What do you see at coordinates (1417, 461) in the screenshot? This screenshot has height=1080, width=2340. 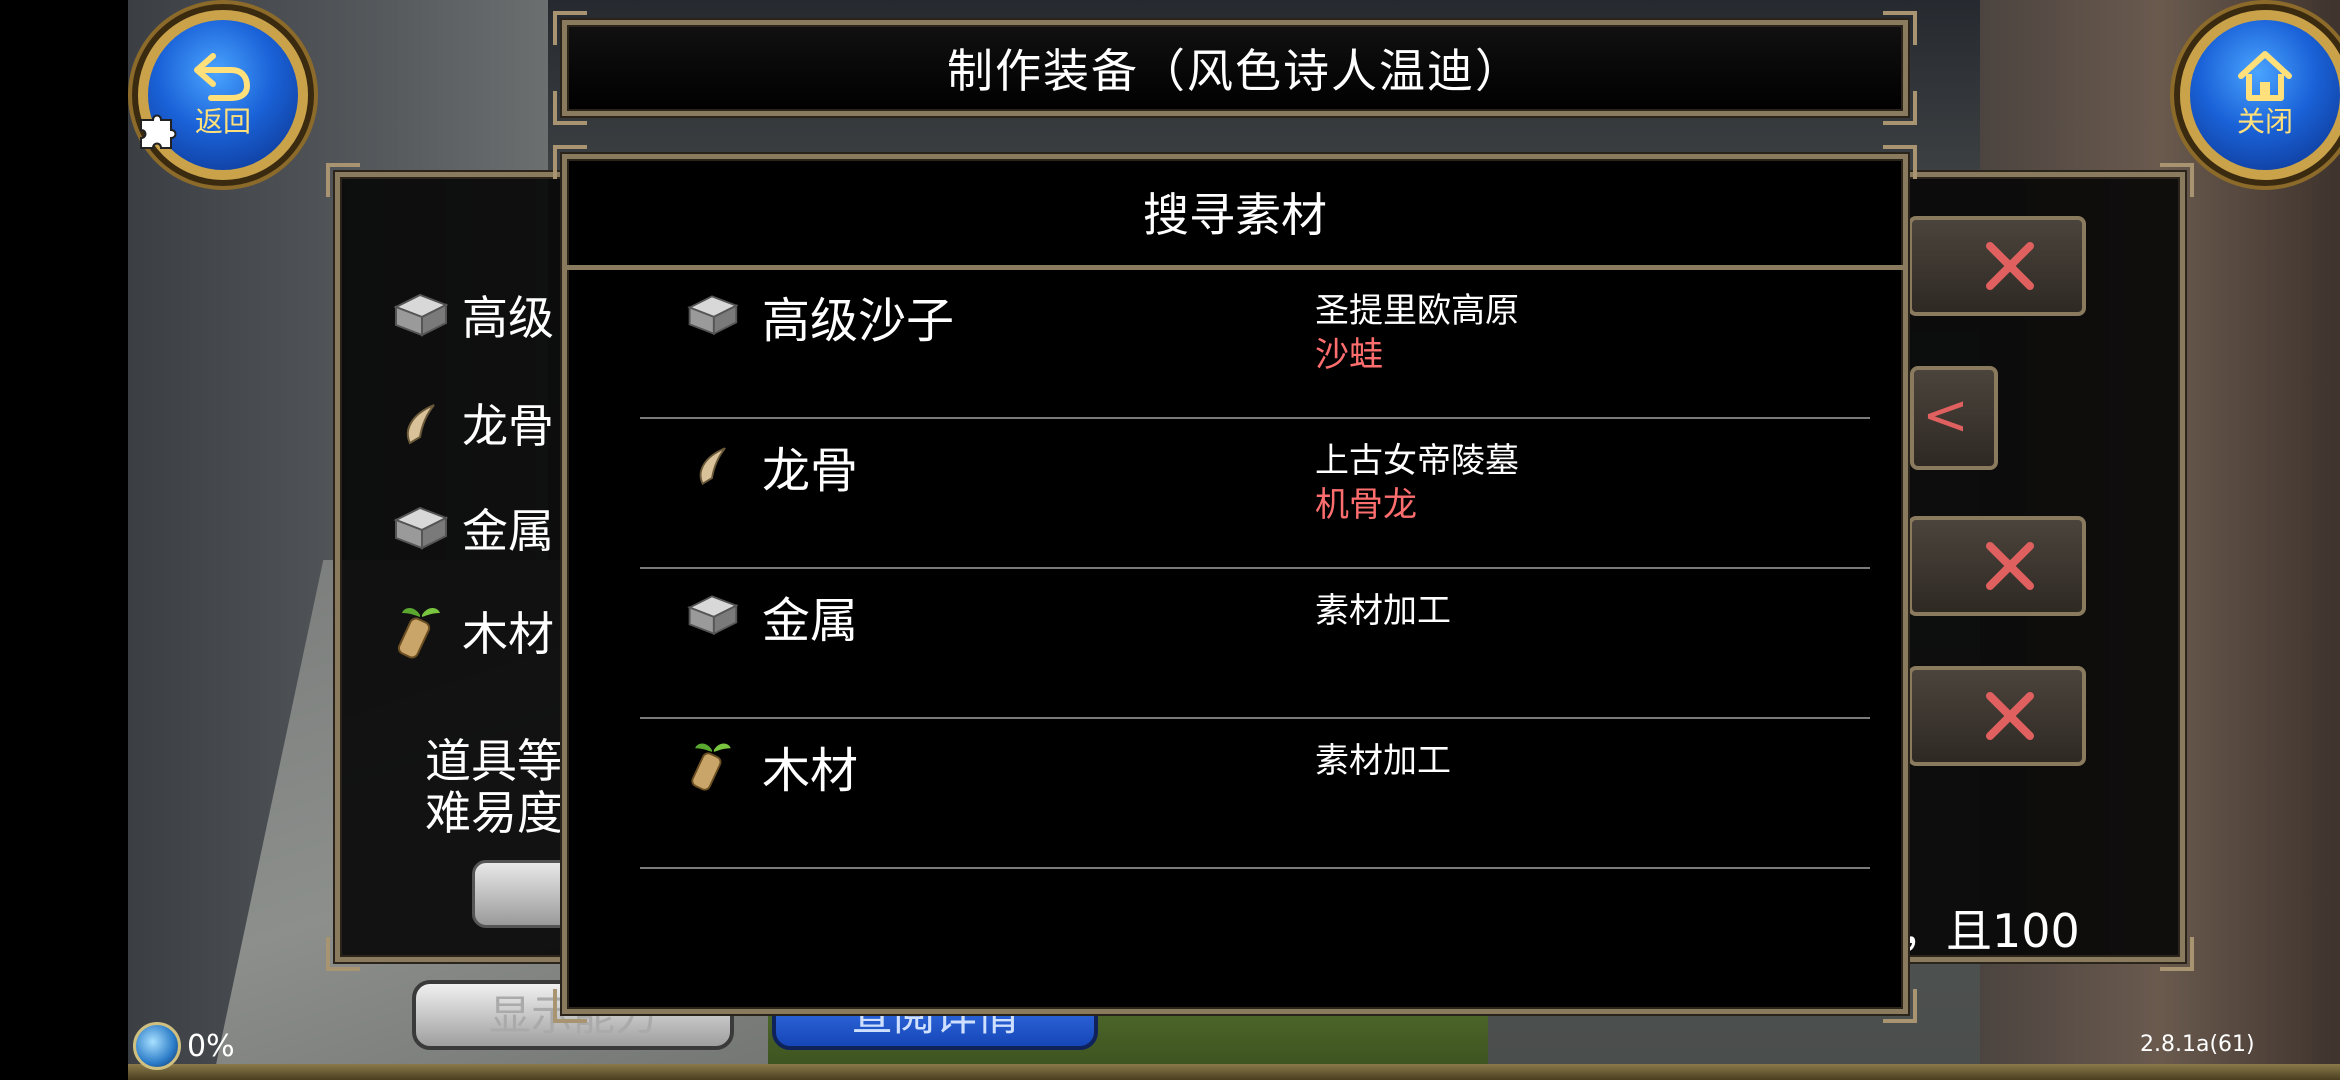 I see `material-location: 上古女帝陵墓` at bounding box center [1417, 461].